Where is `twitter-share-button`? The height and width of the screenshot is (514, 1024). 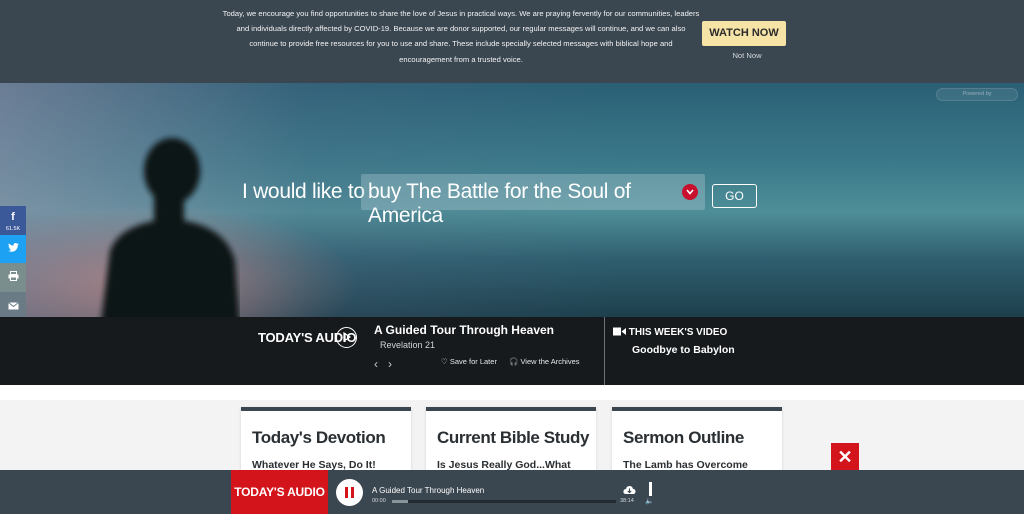 twitter-share-button is located at coordinates (13, 248).